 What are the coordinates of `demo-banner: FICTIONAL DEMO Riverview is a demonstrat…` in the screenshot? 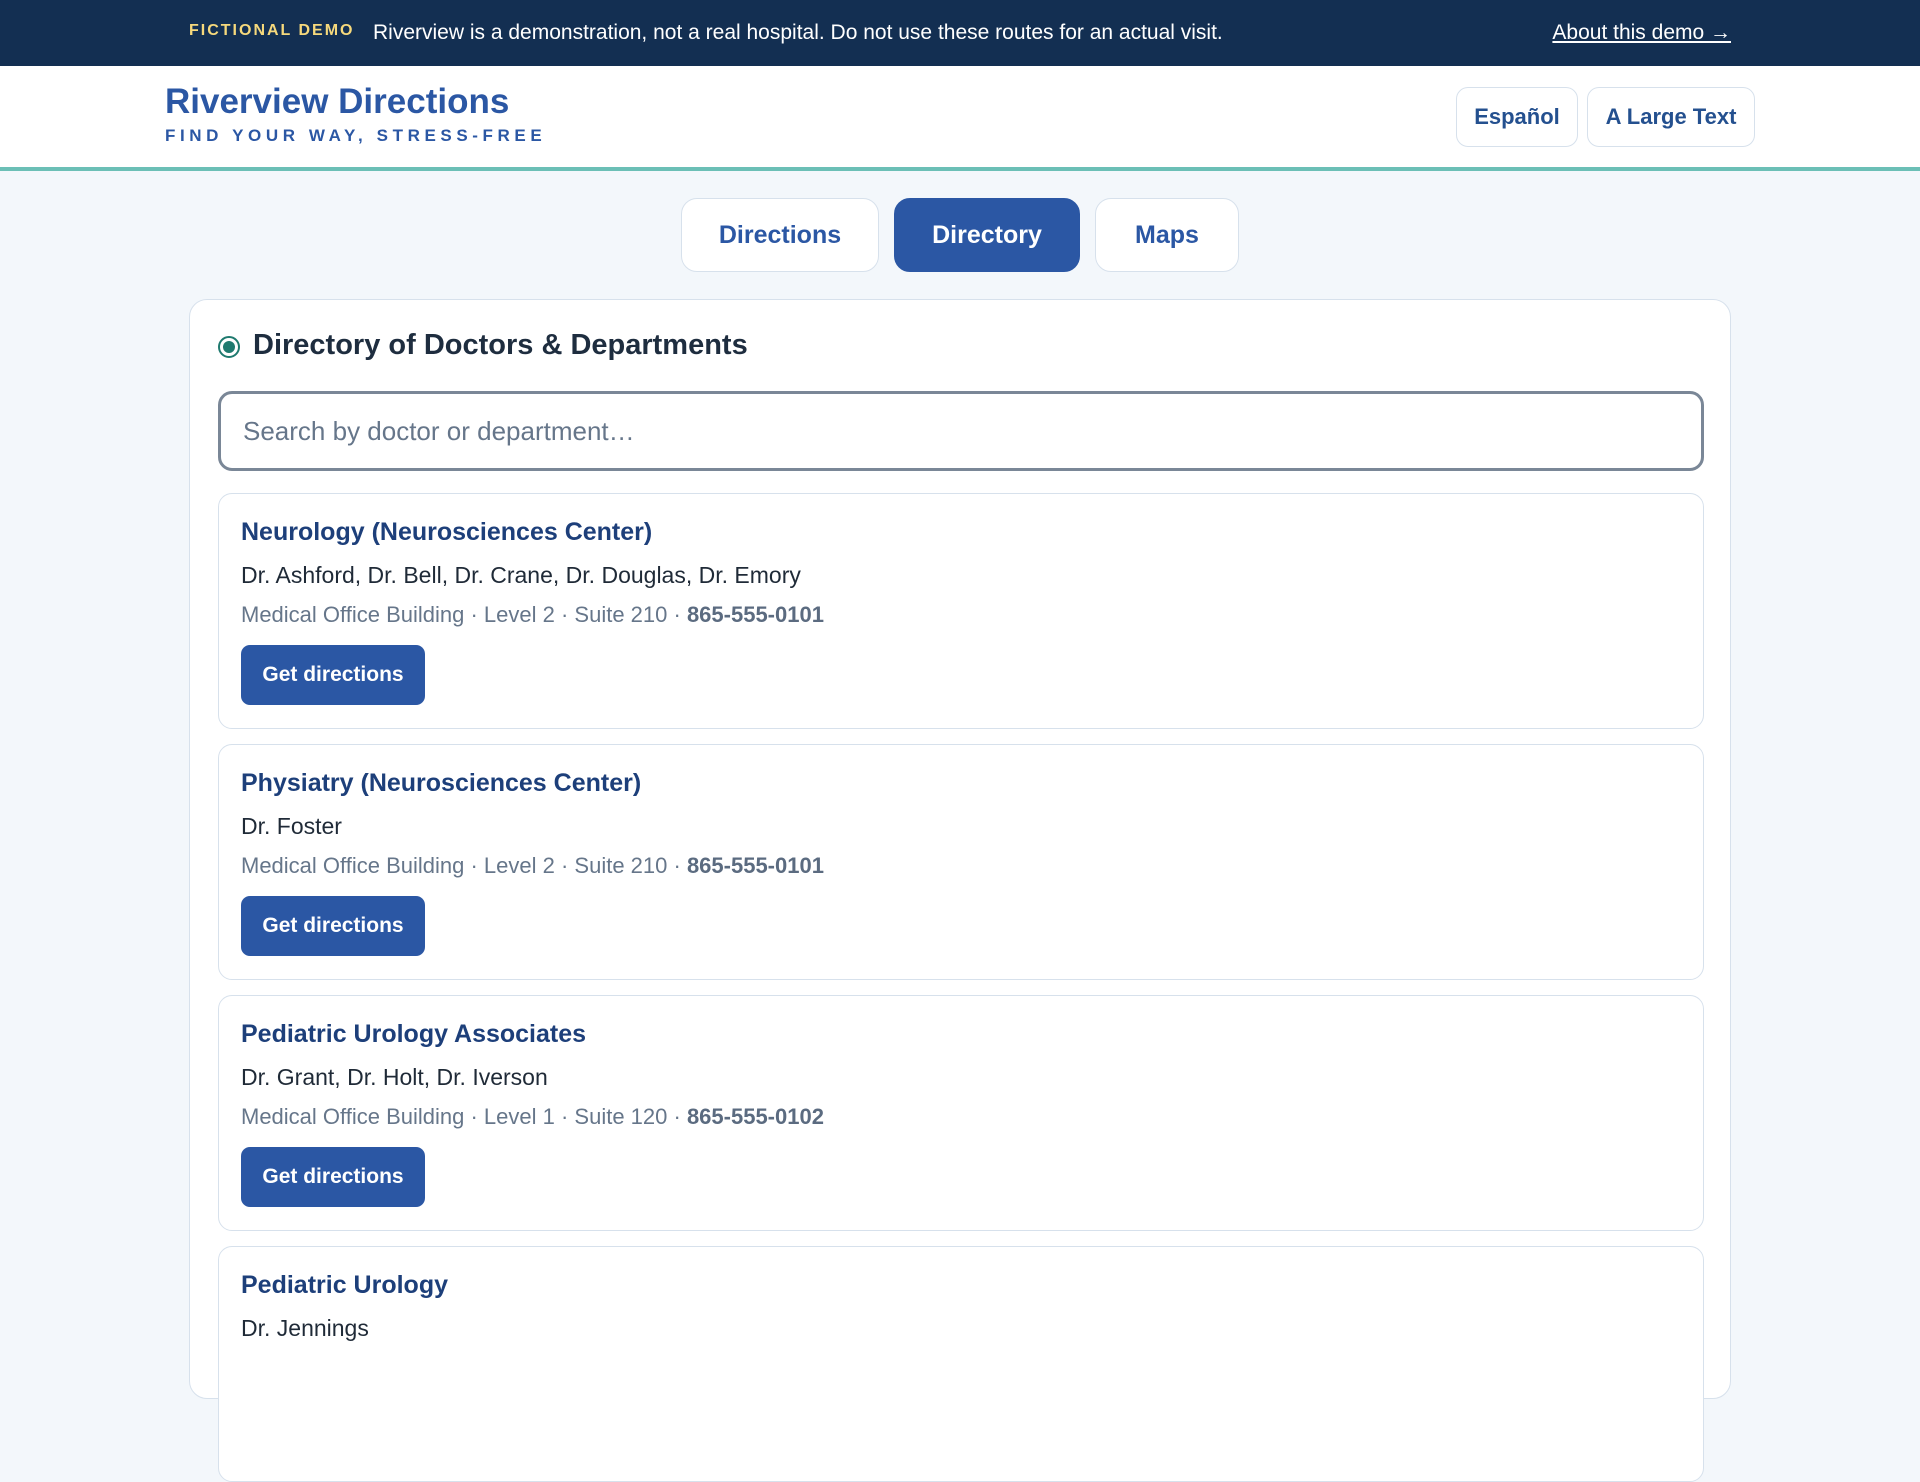 It's located at (960, 33).